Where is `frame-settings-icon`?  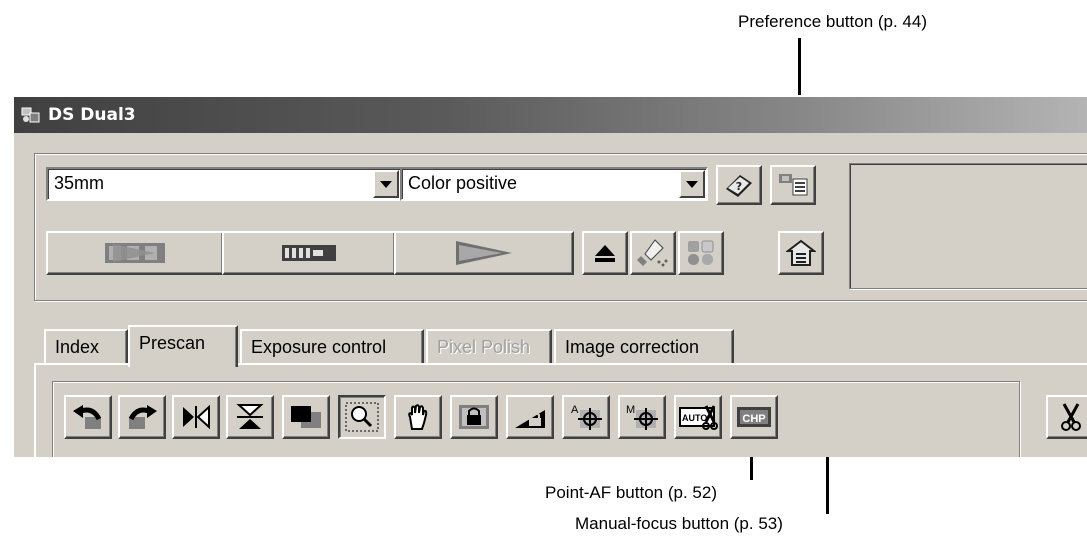 frame-settings-icon is located at coordinates (793, 185).